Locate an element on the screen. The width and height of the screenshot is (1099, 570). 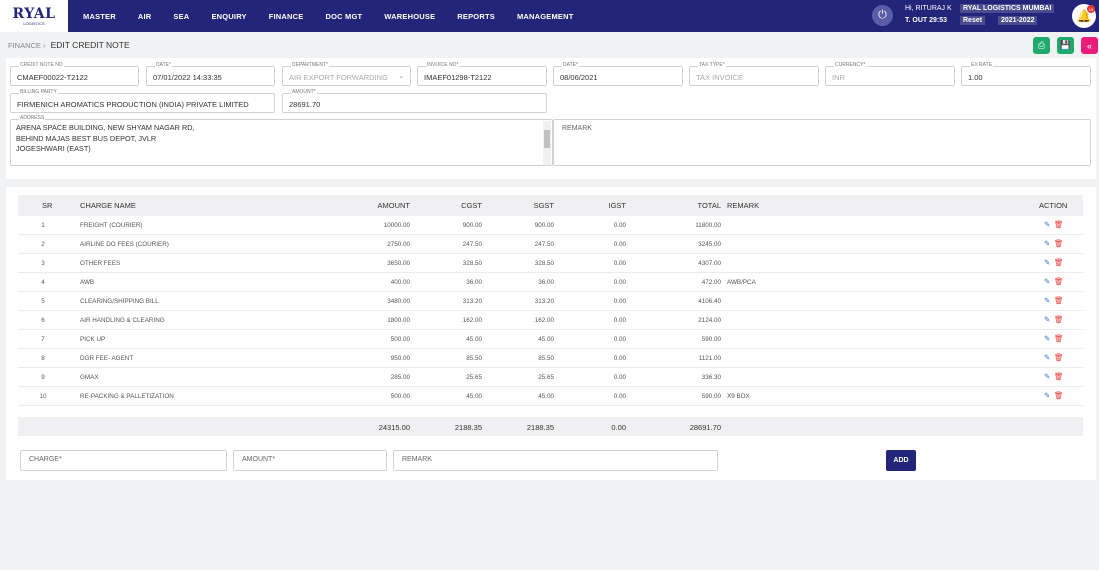
menu-management: MANAGEMENT is located at coordinates (545, 16).